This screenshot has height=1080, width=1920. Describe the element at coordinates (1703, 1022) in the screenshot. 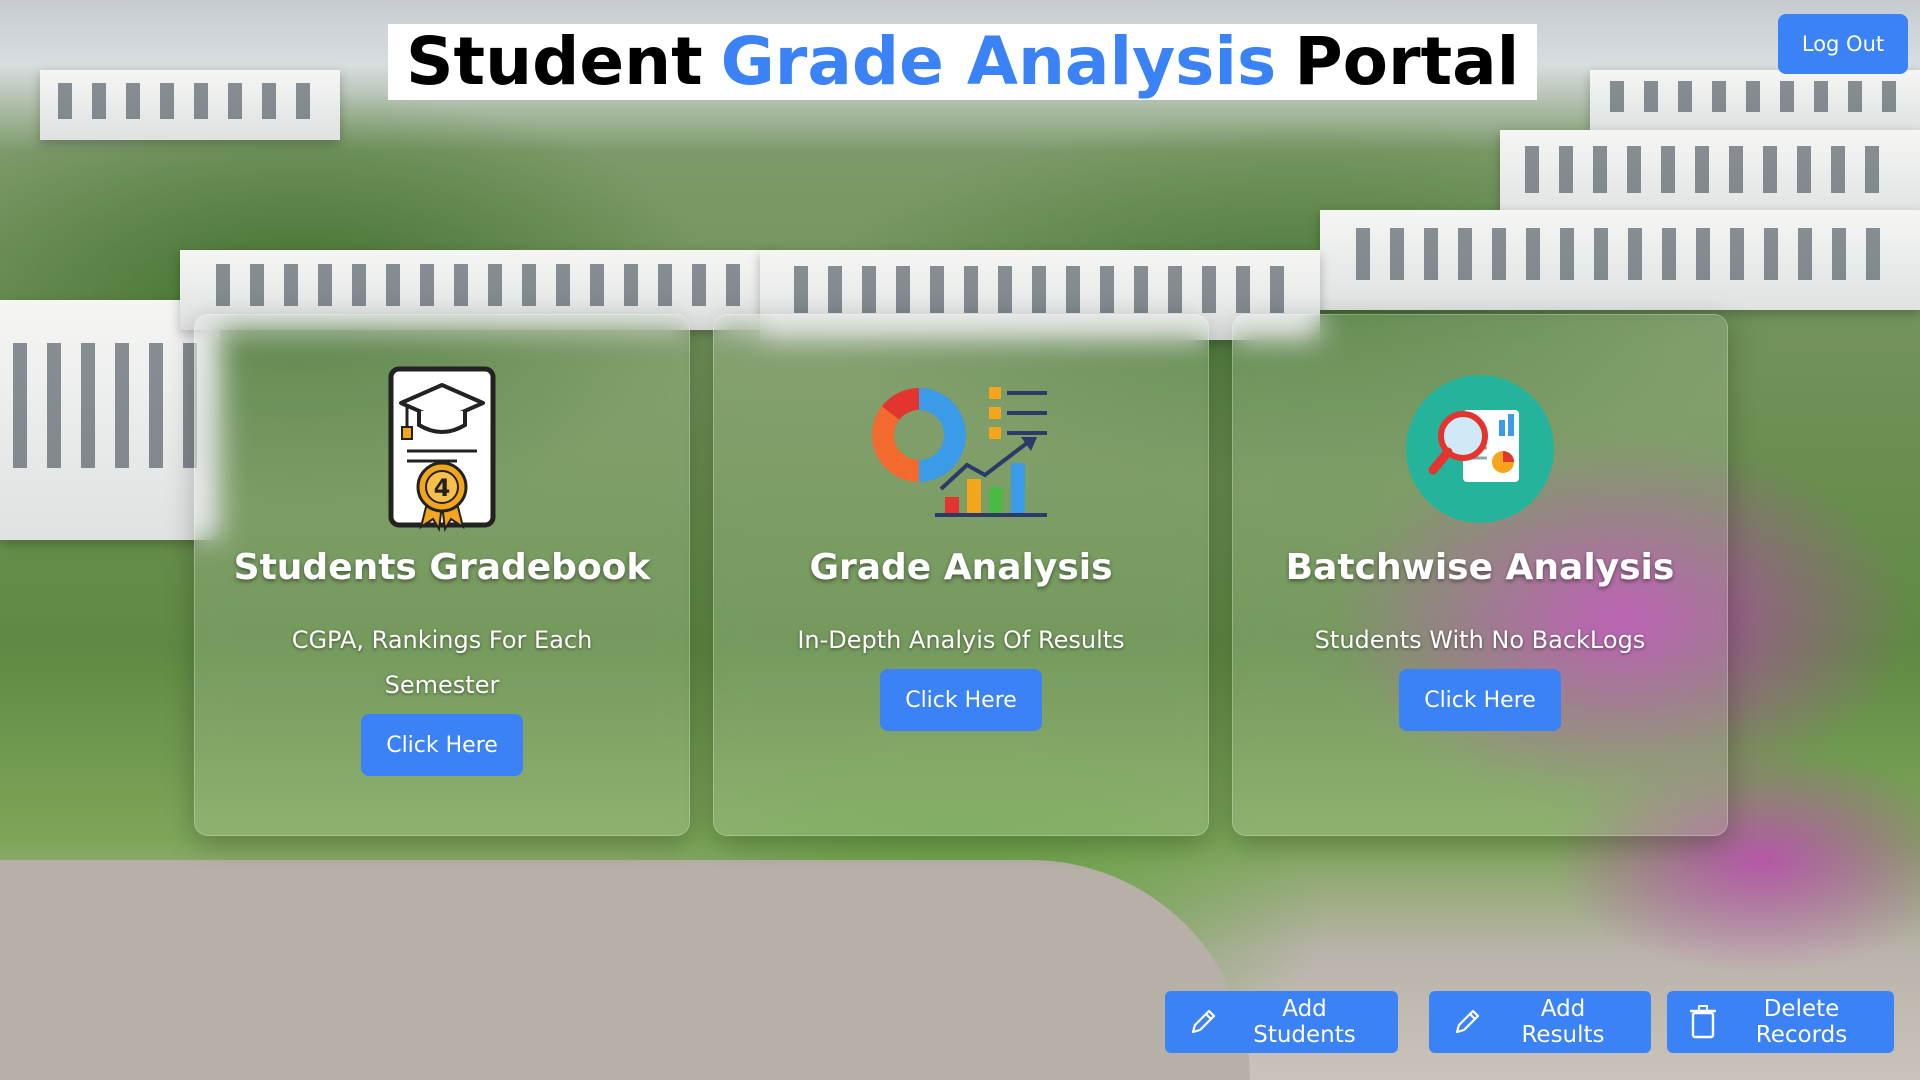

I see `trash-icon` at that location.